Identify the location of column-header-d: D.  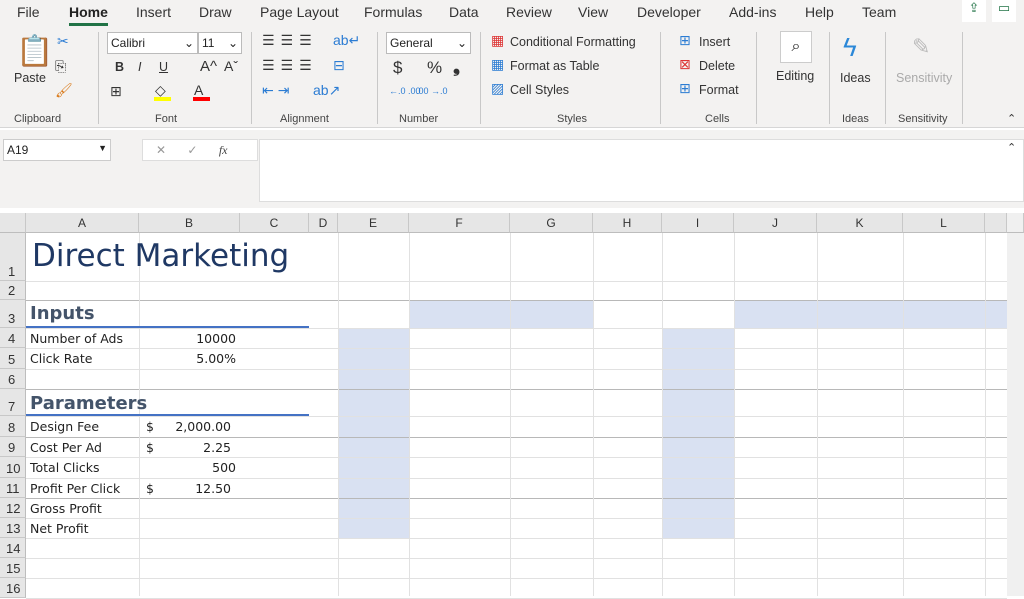
(323, 223).